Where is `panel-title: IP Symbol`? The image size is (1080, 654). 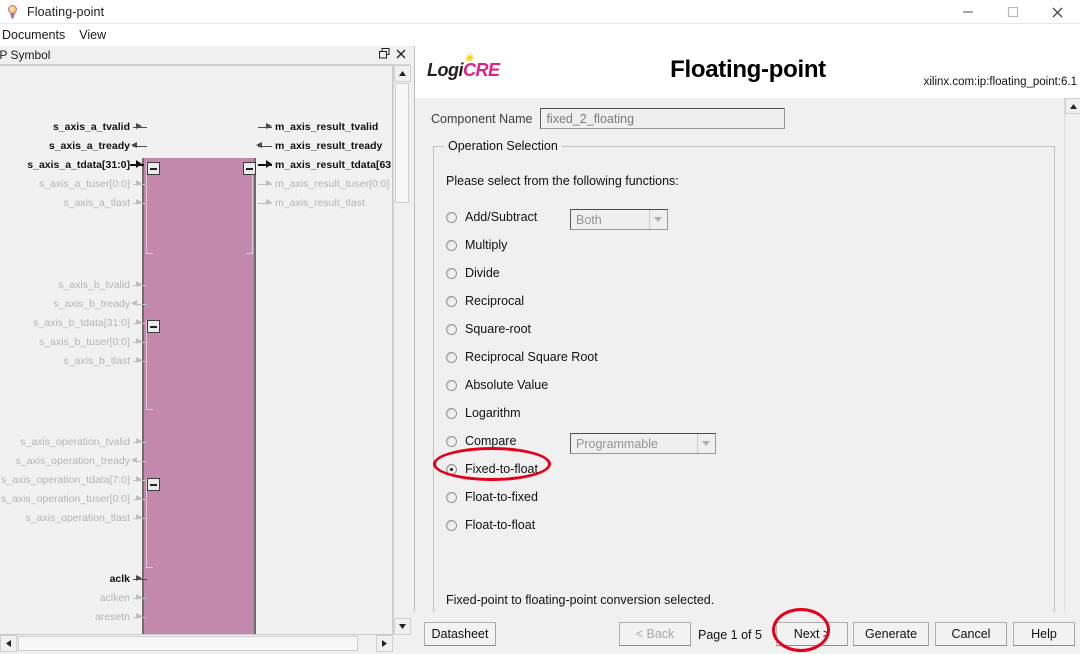
panel-title: IP Symbol is located at coordinates (25, 55).